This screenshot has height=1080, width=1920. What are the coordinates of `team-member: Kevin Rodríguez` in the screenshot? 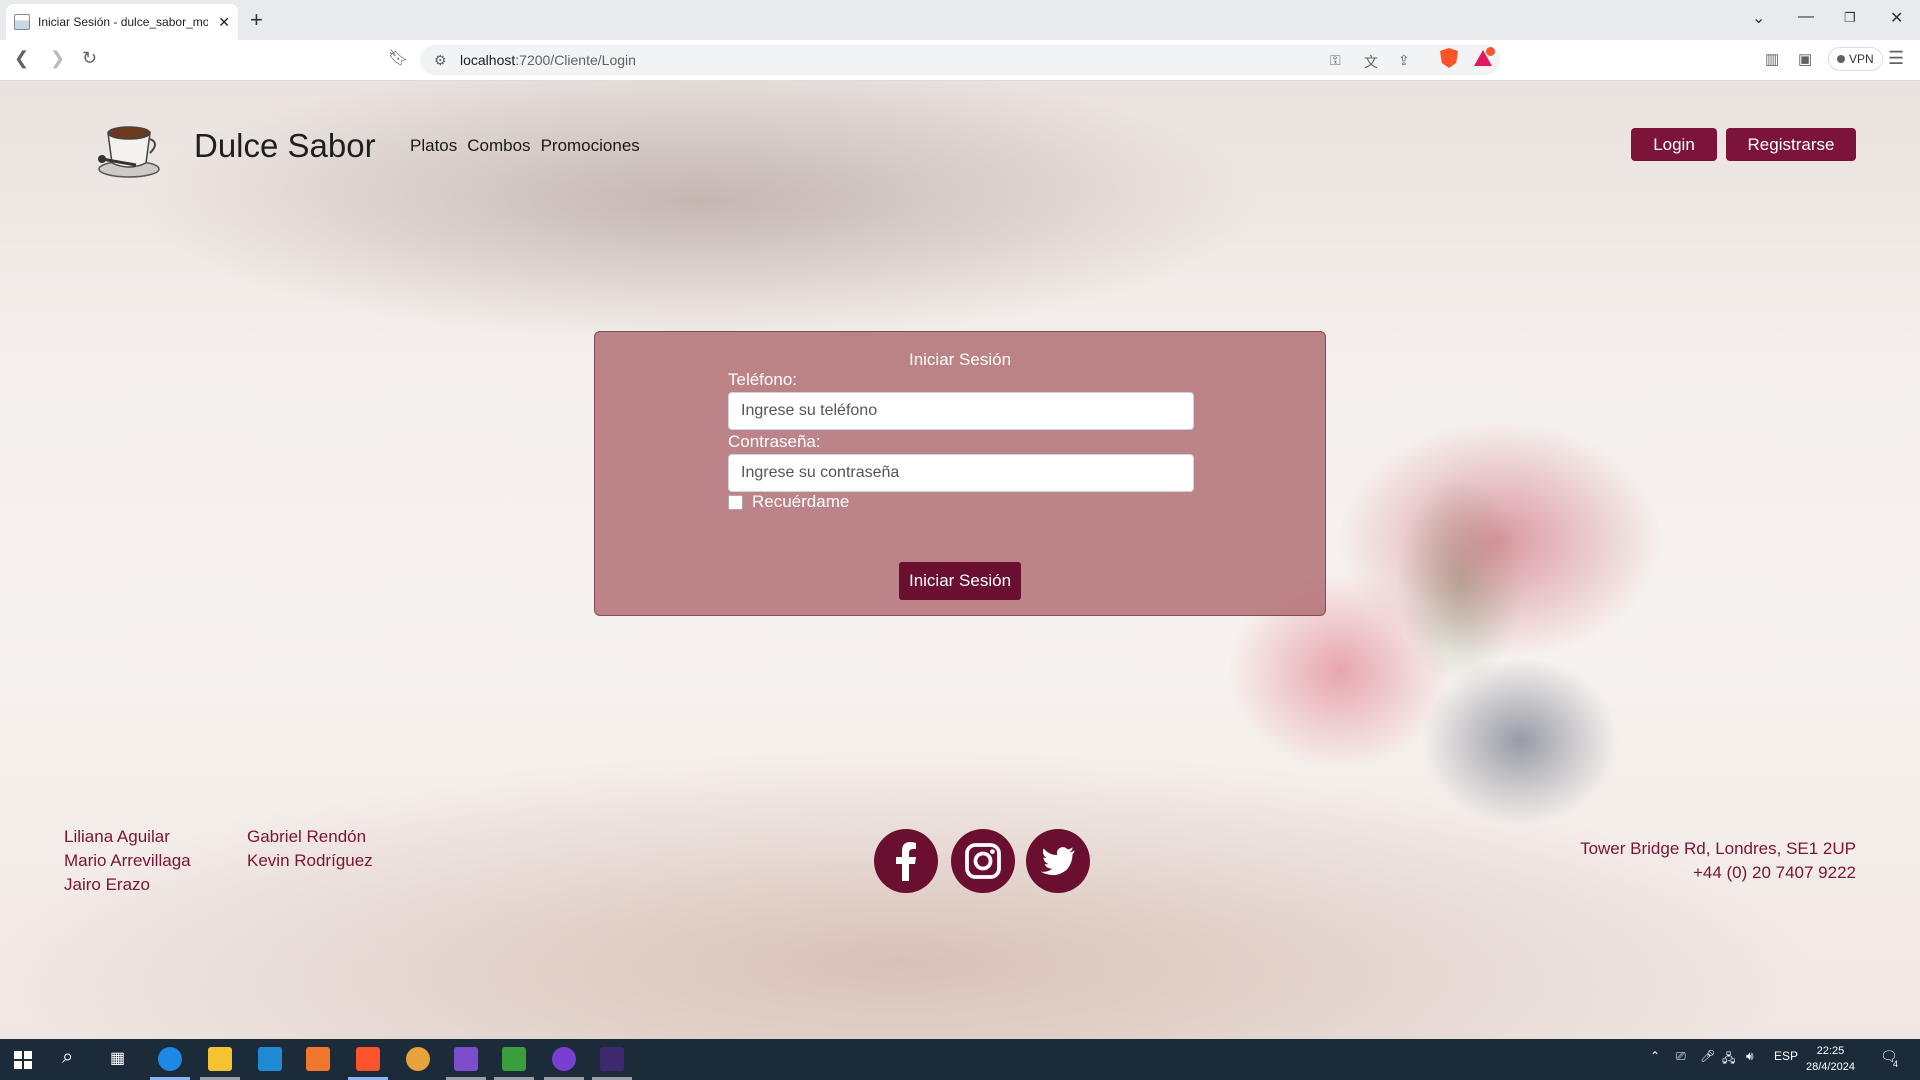 It's located at (310, 860).